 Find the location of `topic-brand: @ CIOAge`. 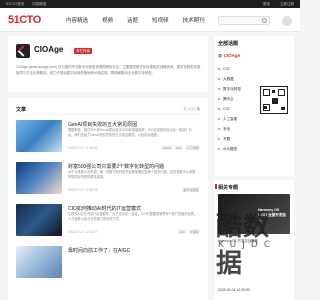

topic-brand: @ CIOAge is located at coordinates (229, 55).